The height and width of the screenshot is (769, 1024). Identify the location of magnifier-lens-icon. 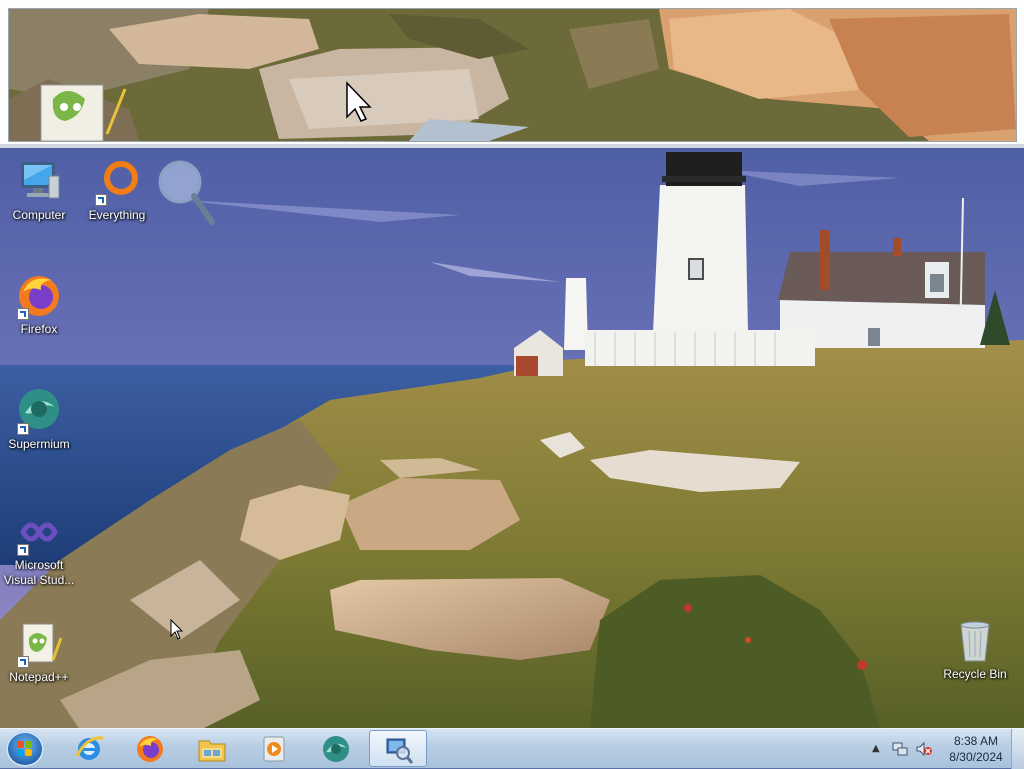
(188, 193).